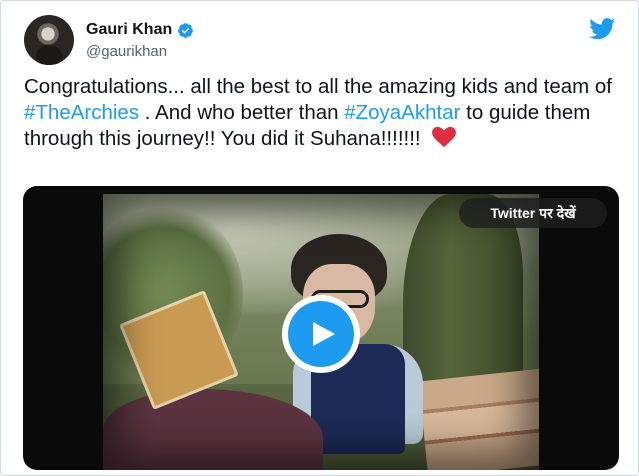  I want to click on author-avatar, so click(49, 40).